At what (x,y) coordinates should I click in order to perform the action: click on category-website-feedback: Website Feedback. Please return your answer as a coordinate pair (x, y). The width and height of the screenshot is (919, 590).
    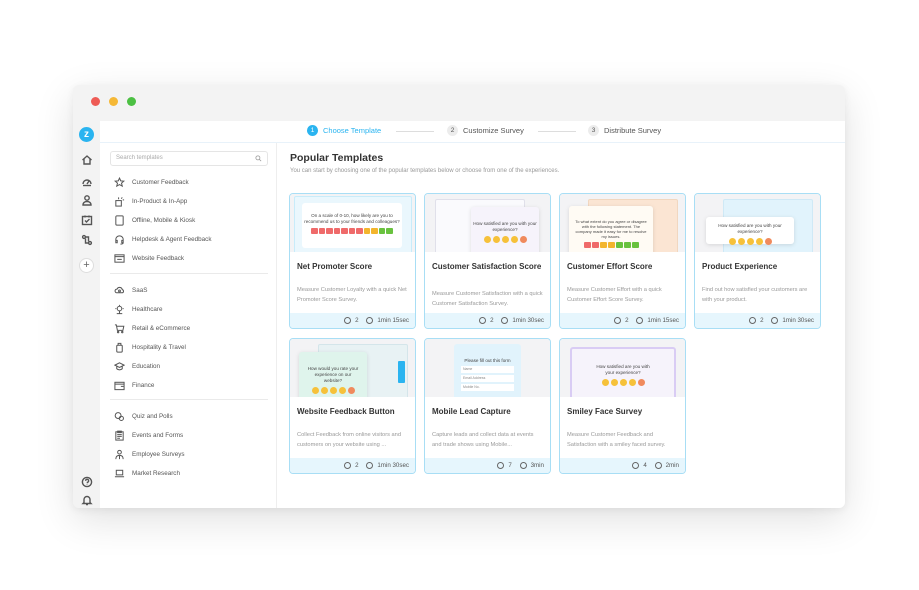
    Looking at the image, I should click on (148, 258).